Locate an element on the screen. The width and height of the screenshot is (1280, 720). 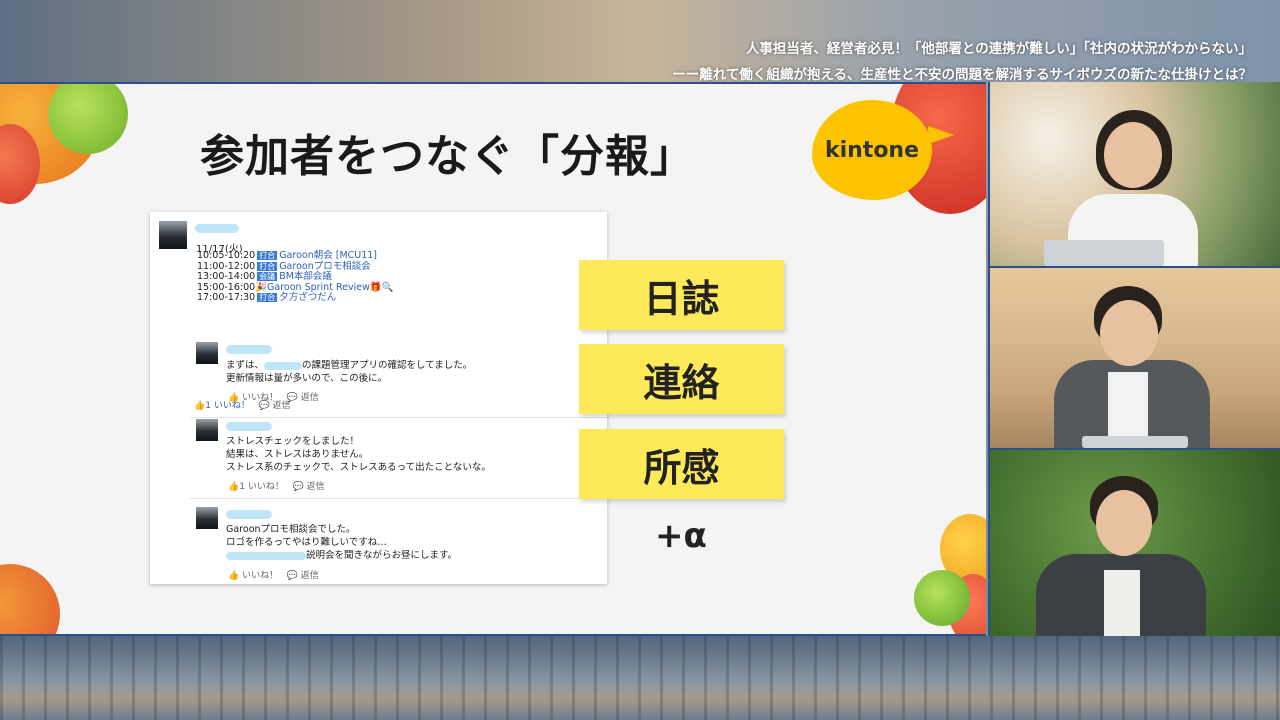
schedule-link: Garoon朝会 [MCU11] is located at coordinates (328, 255).